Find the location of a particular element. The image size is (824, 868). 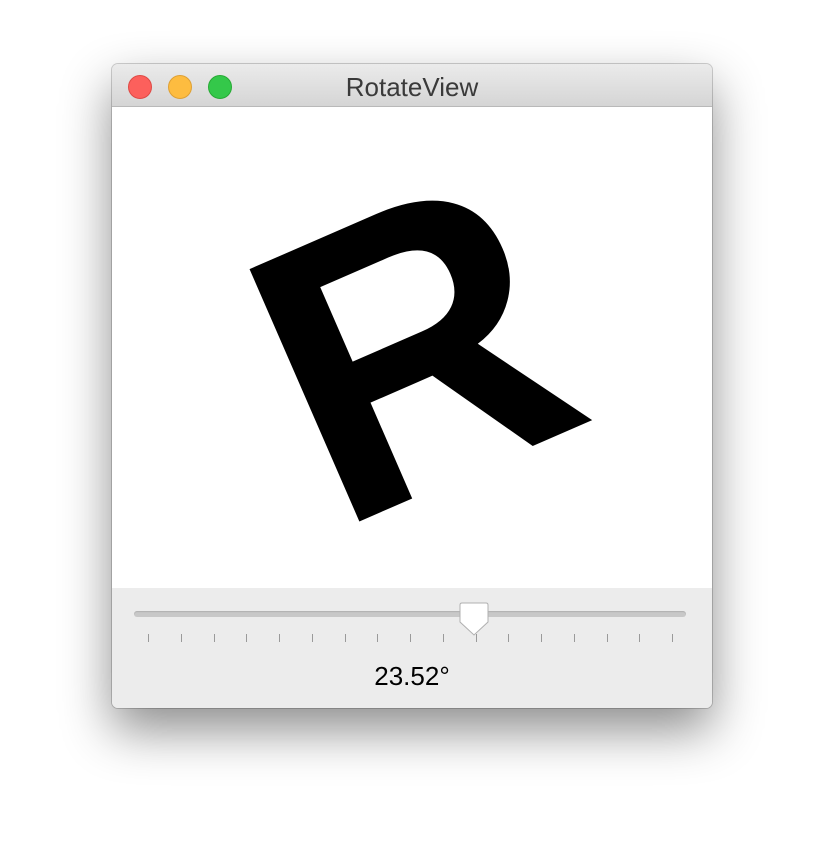

controls-panel: 23.52° is located at coordinates (412, 648).